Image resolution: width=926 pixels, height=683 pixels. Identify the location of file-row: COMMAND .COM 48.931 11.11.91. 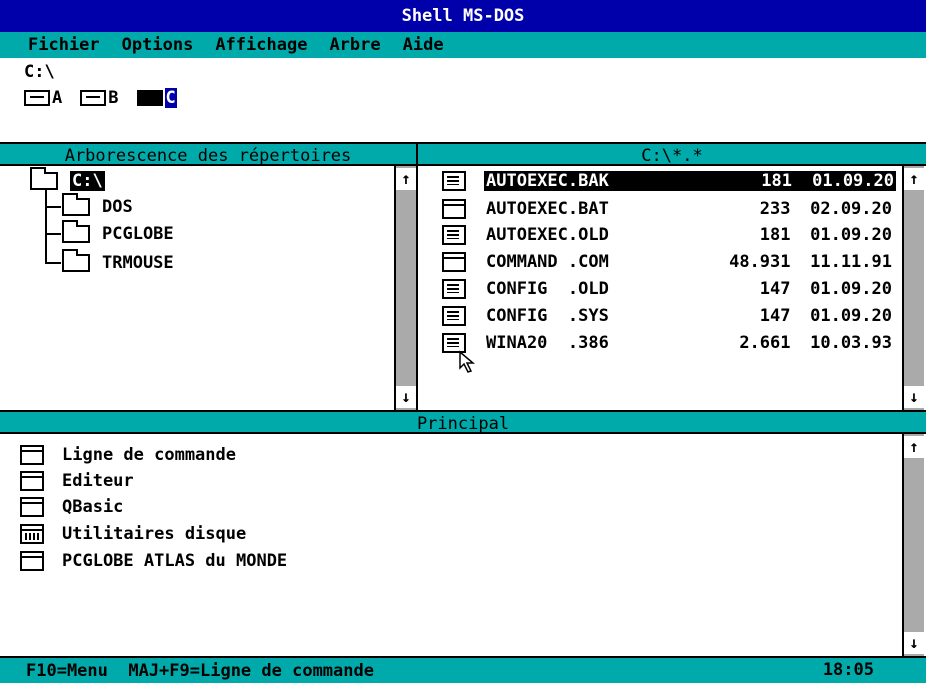
(668, 262).